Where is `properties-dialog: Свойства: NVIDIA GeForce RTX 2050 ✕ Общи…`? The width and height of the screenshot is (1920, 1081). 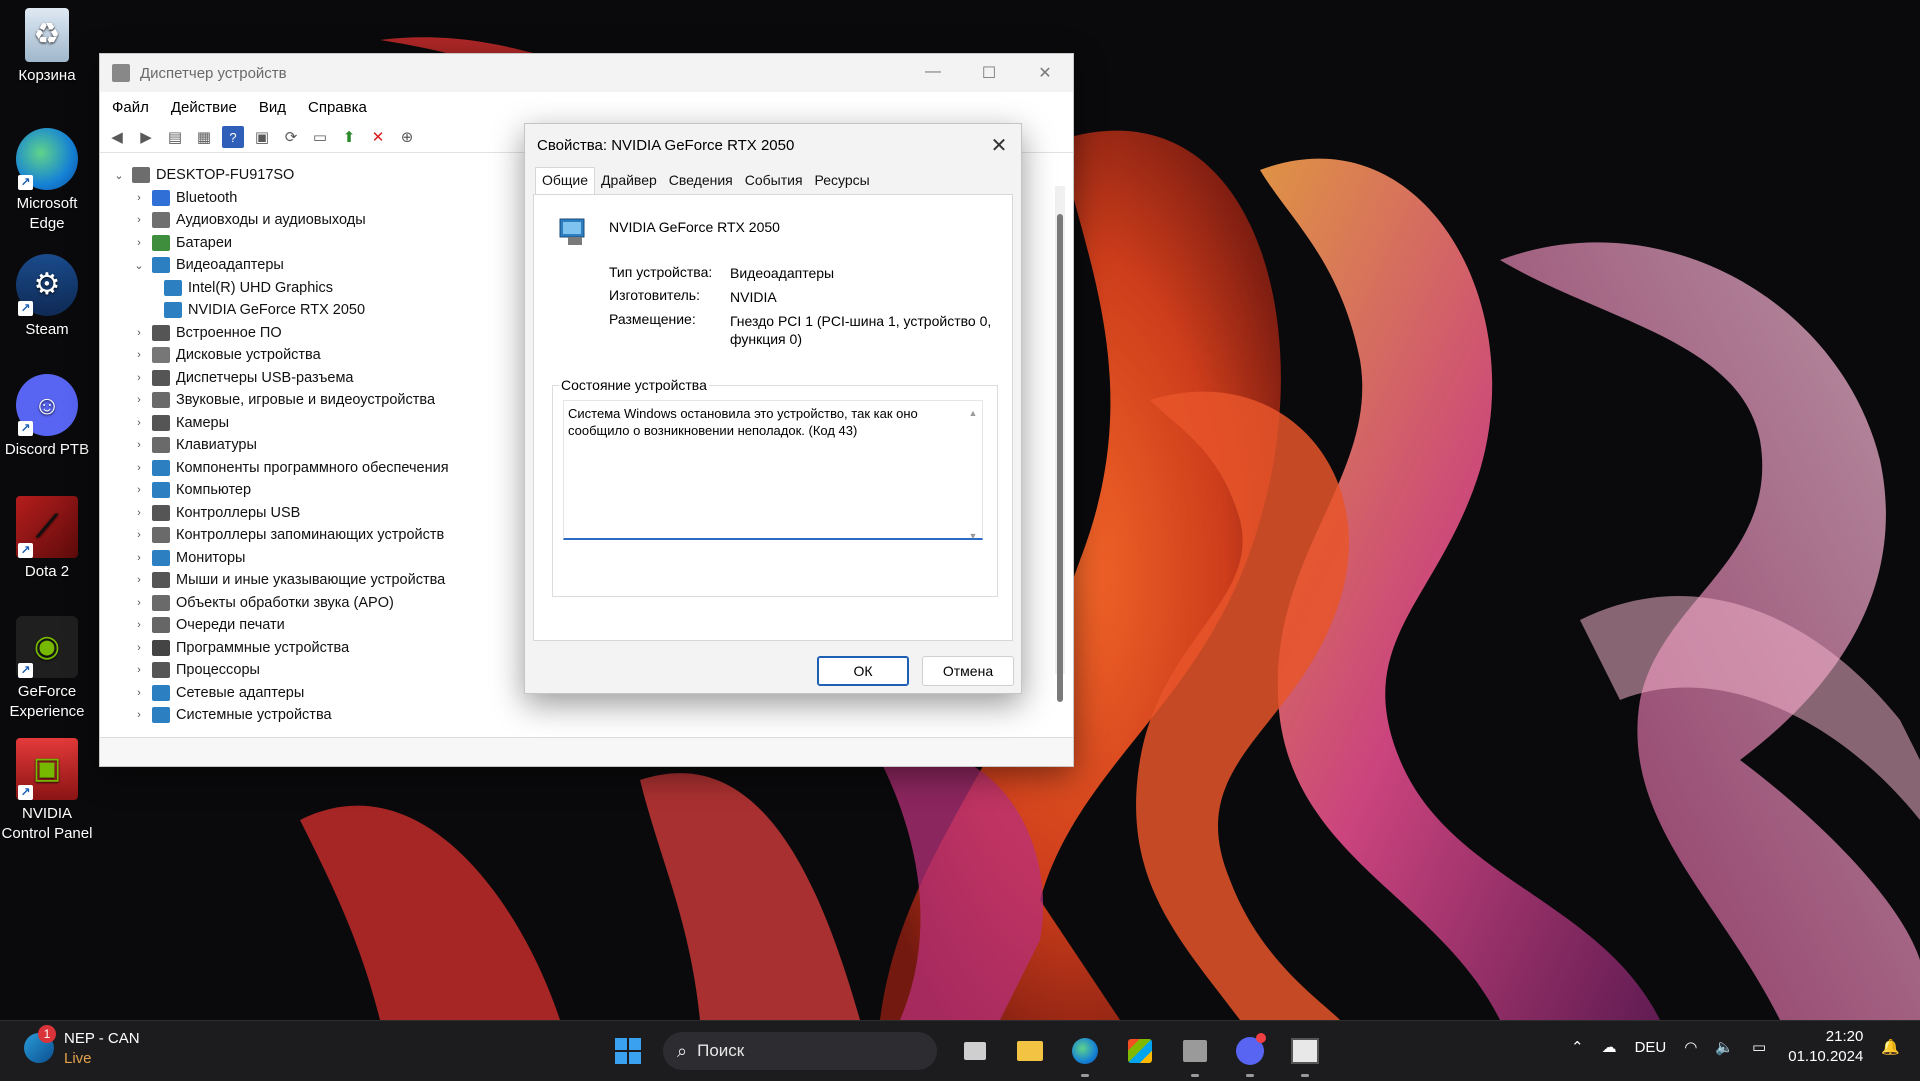
properties-dialog: Свойства: NVIDIA GeForce RTX 2050 ✕ Общи… is located at coordinates (773, 408).